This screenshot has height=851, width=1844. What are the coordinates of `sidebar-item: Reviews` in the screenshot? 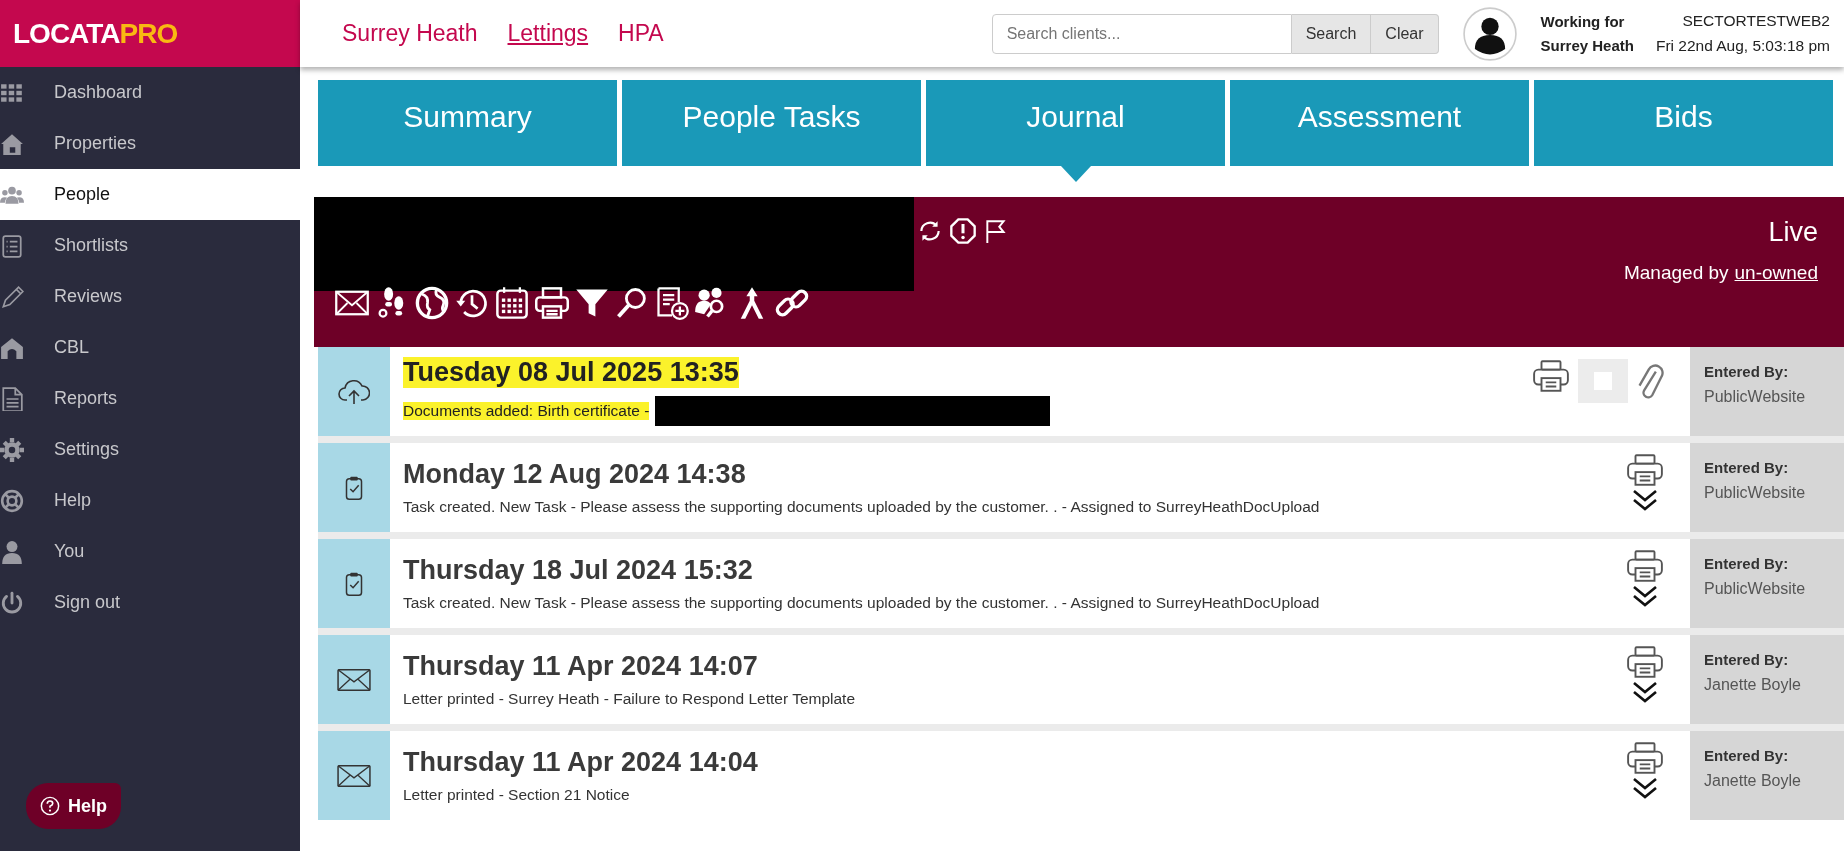 It's located at (150, 296).